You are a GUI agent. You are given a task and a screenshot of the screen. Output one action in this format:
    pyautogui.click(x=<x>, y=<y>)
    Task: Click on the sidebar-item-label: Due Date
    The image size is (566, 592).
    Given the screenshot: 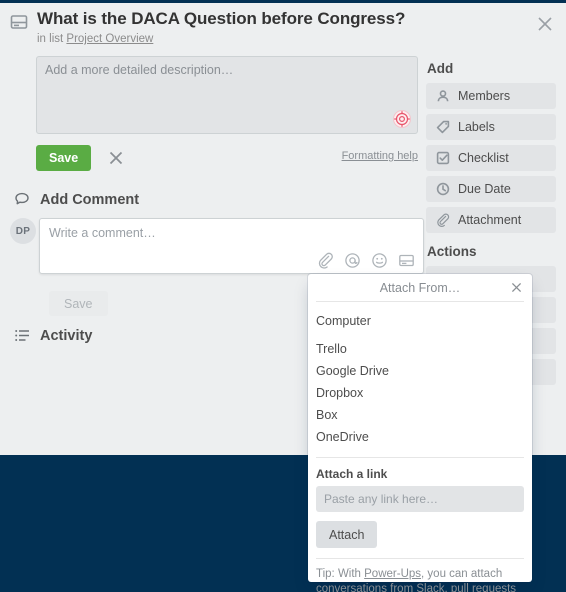 What is the action you would take?
    pyautogui.click(x=484, y=189)
    